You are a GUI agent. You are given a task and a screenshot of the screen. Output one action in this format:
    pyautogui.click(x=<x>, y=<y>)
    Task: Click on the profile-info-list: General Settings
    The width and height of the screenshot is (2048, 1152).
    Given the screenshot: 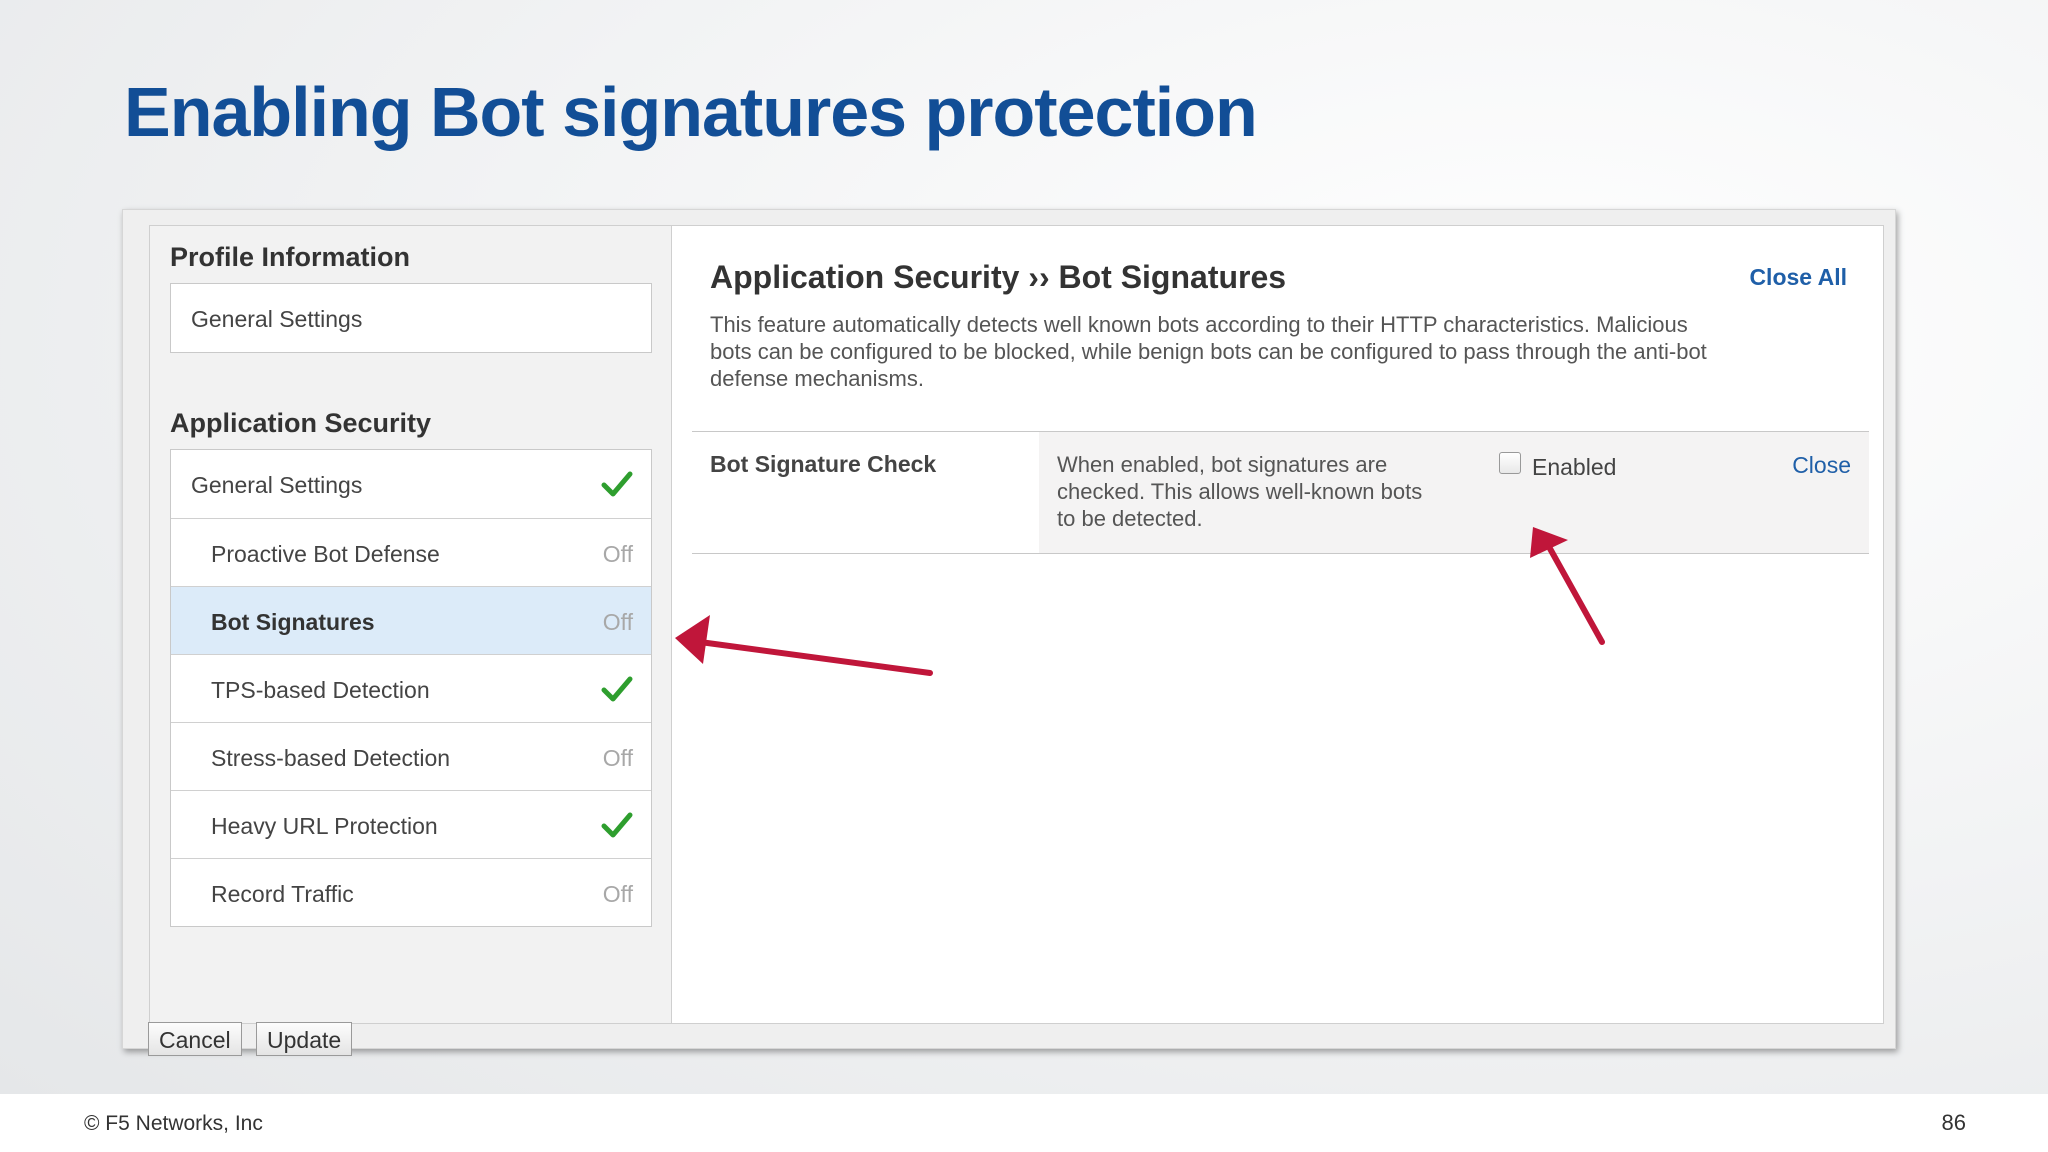 What is the action you would take?
    pyautogui.click(x=411, y=318)
    